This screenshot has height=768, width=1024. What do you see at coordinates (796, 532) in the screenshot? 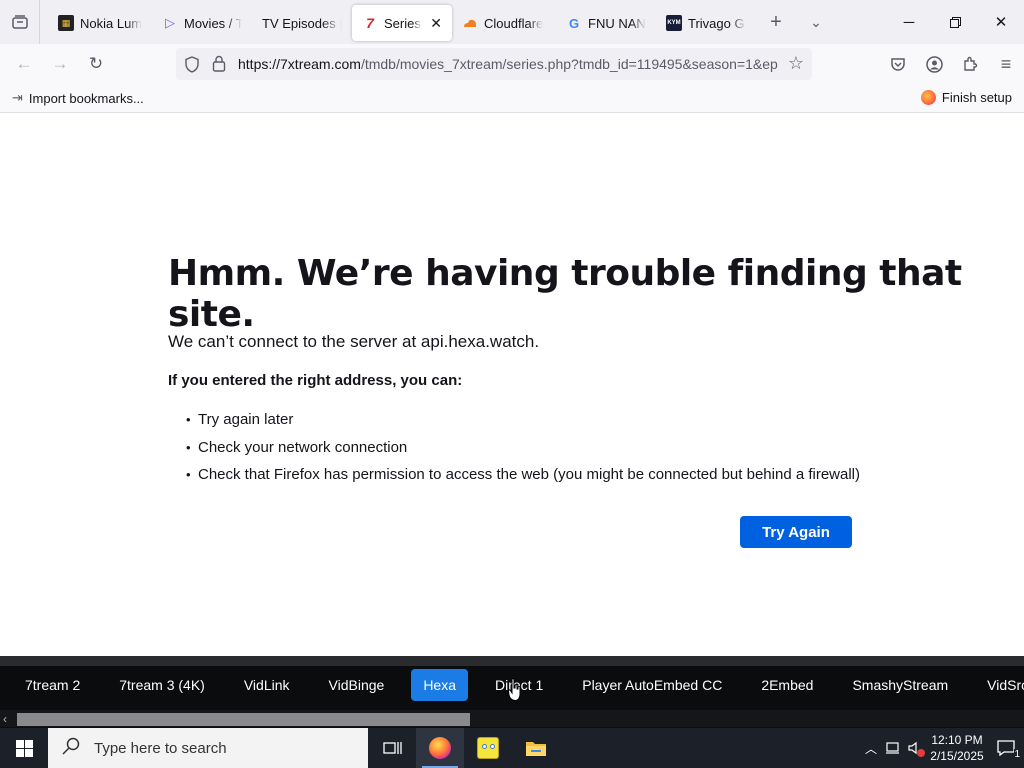
I see `try-again-button: Try Again` at bounding box center [796, 532].